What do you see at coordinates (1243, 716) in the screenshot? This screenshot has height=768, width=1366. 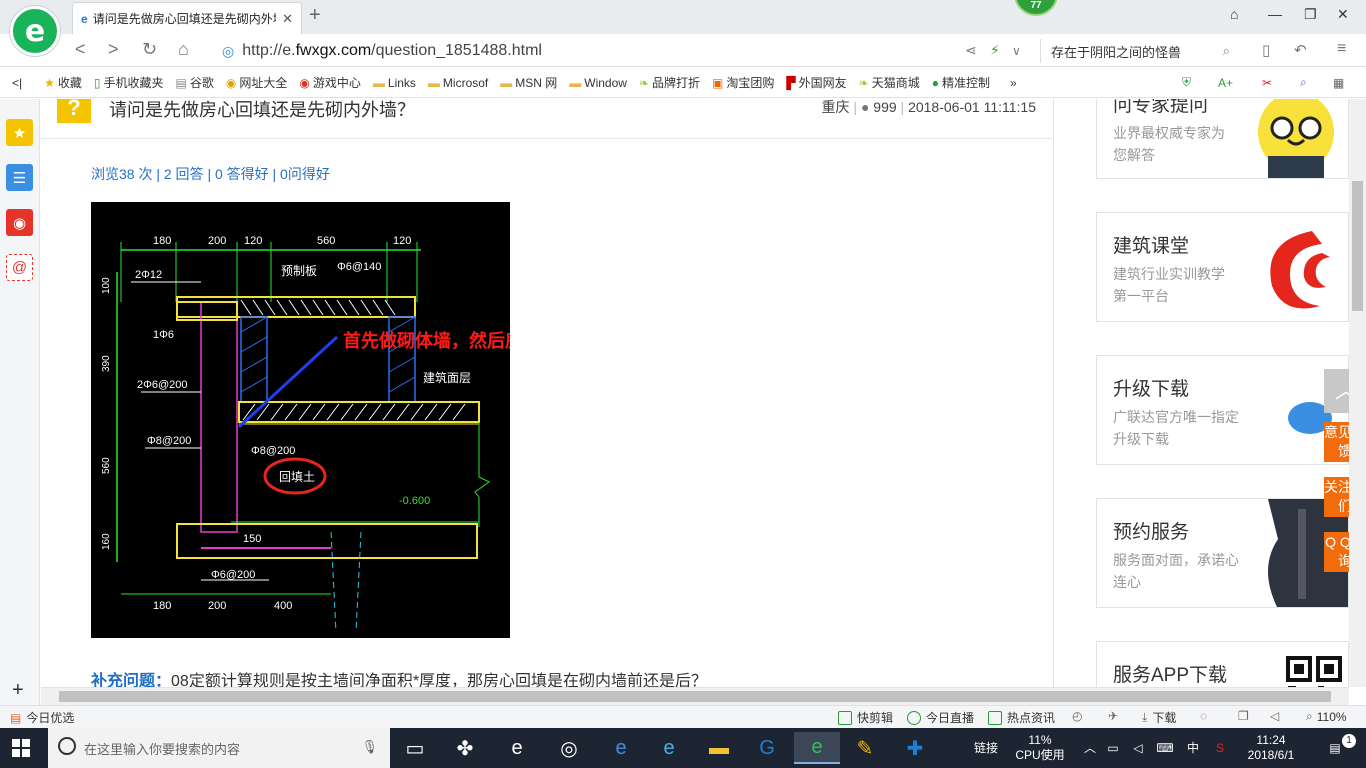 I see `status-window-icon: ❐` at bounding box center [1243, 716].